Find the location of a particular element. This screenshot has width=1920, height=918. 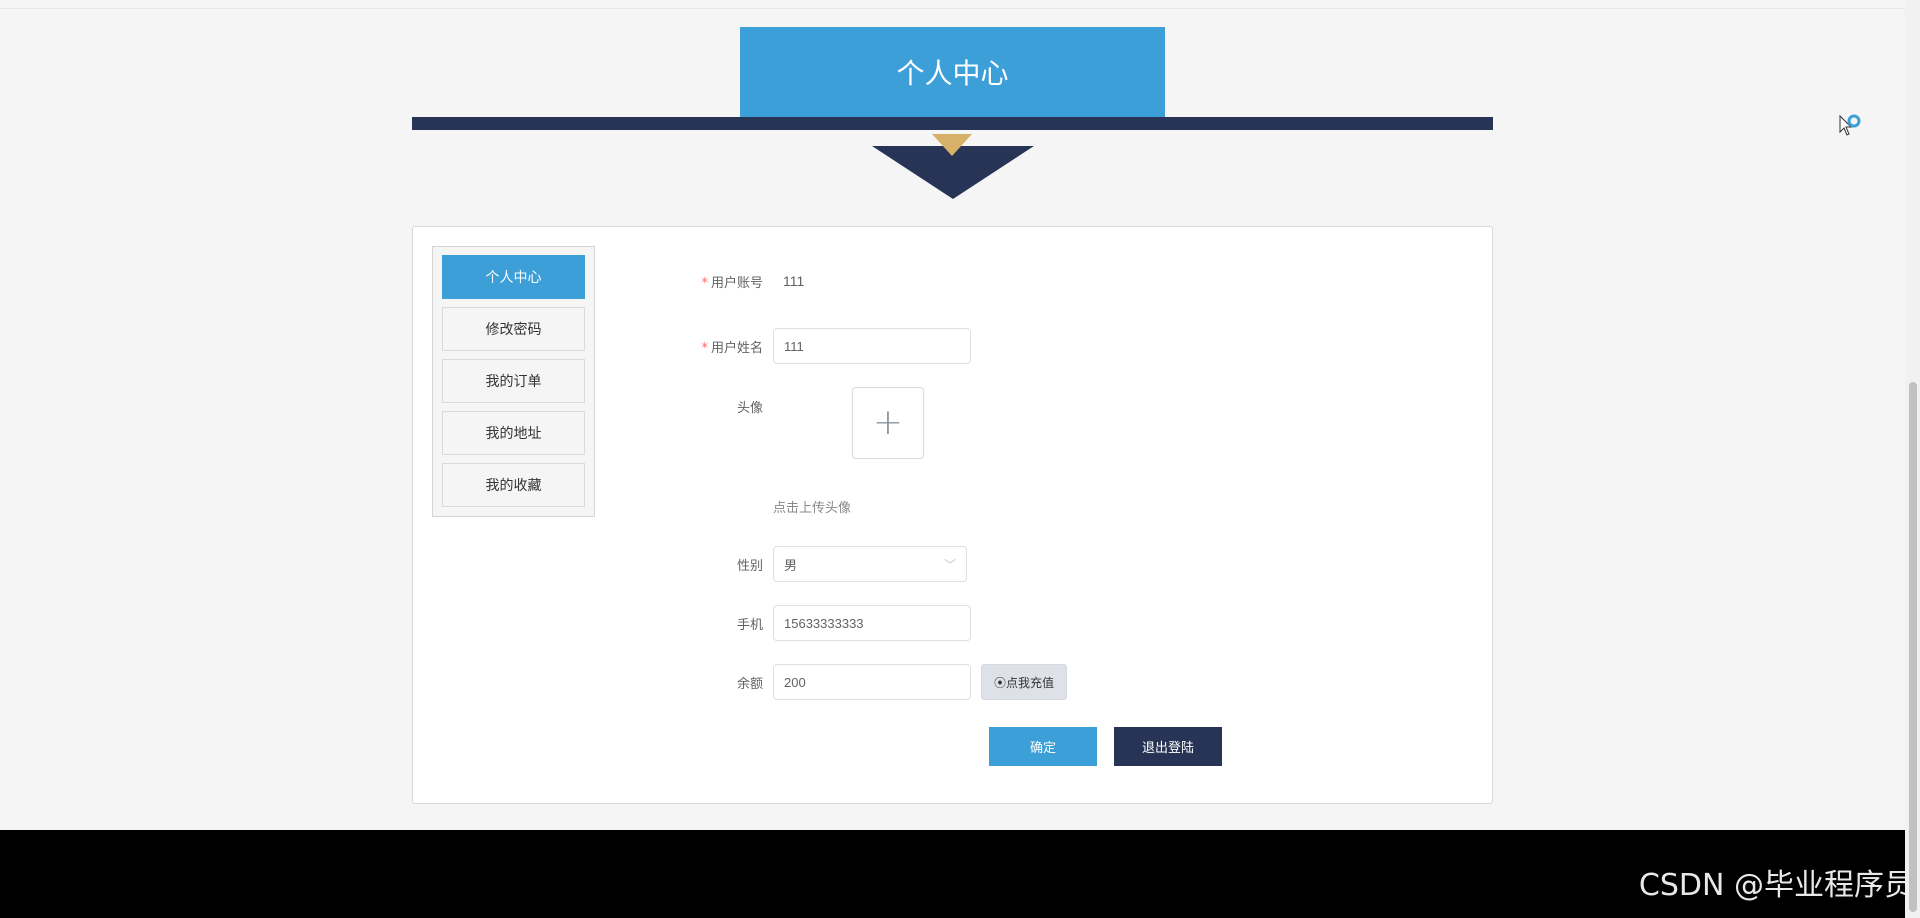

top-divider is located at coordinates (952, 8).